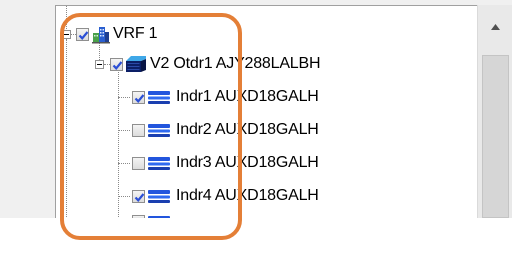 The width and height of the screenshot is (512, 253). I want to click on root-label: VRF 1, so click(135, 34).